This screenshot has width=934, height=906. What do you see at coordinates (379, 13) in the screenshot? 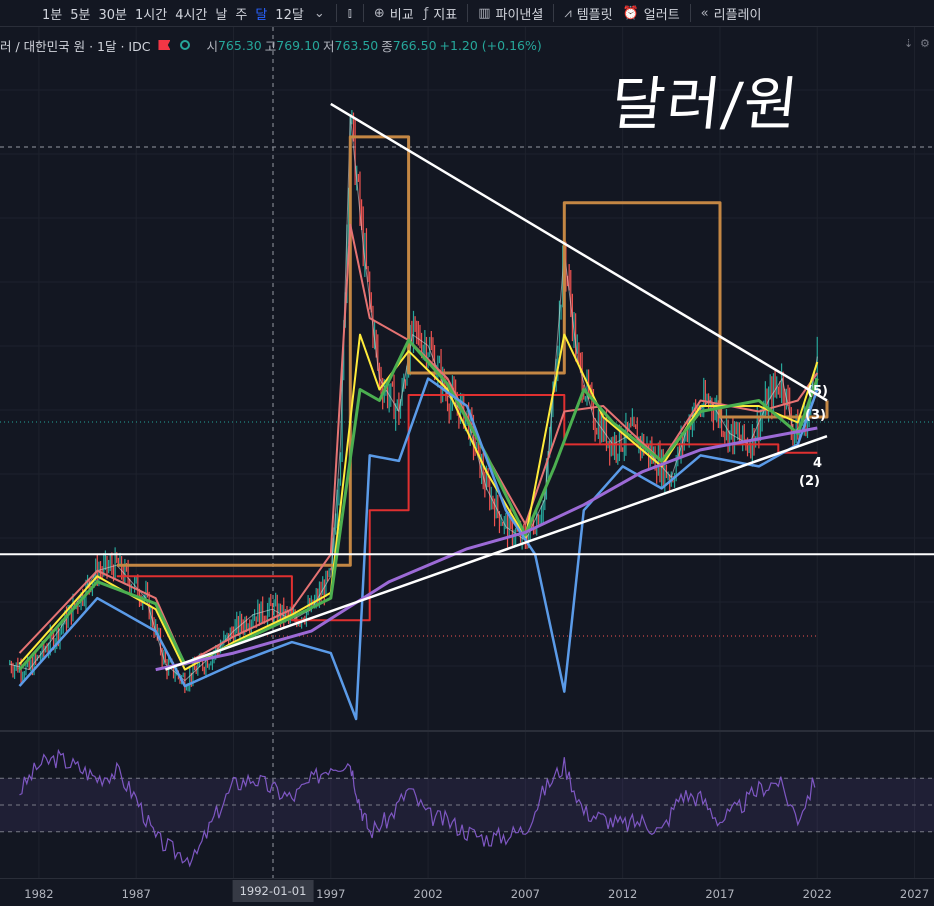
I see `plus-circle-icon: ⊕` at bounding box center [379, 13].